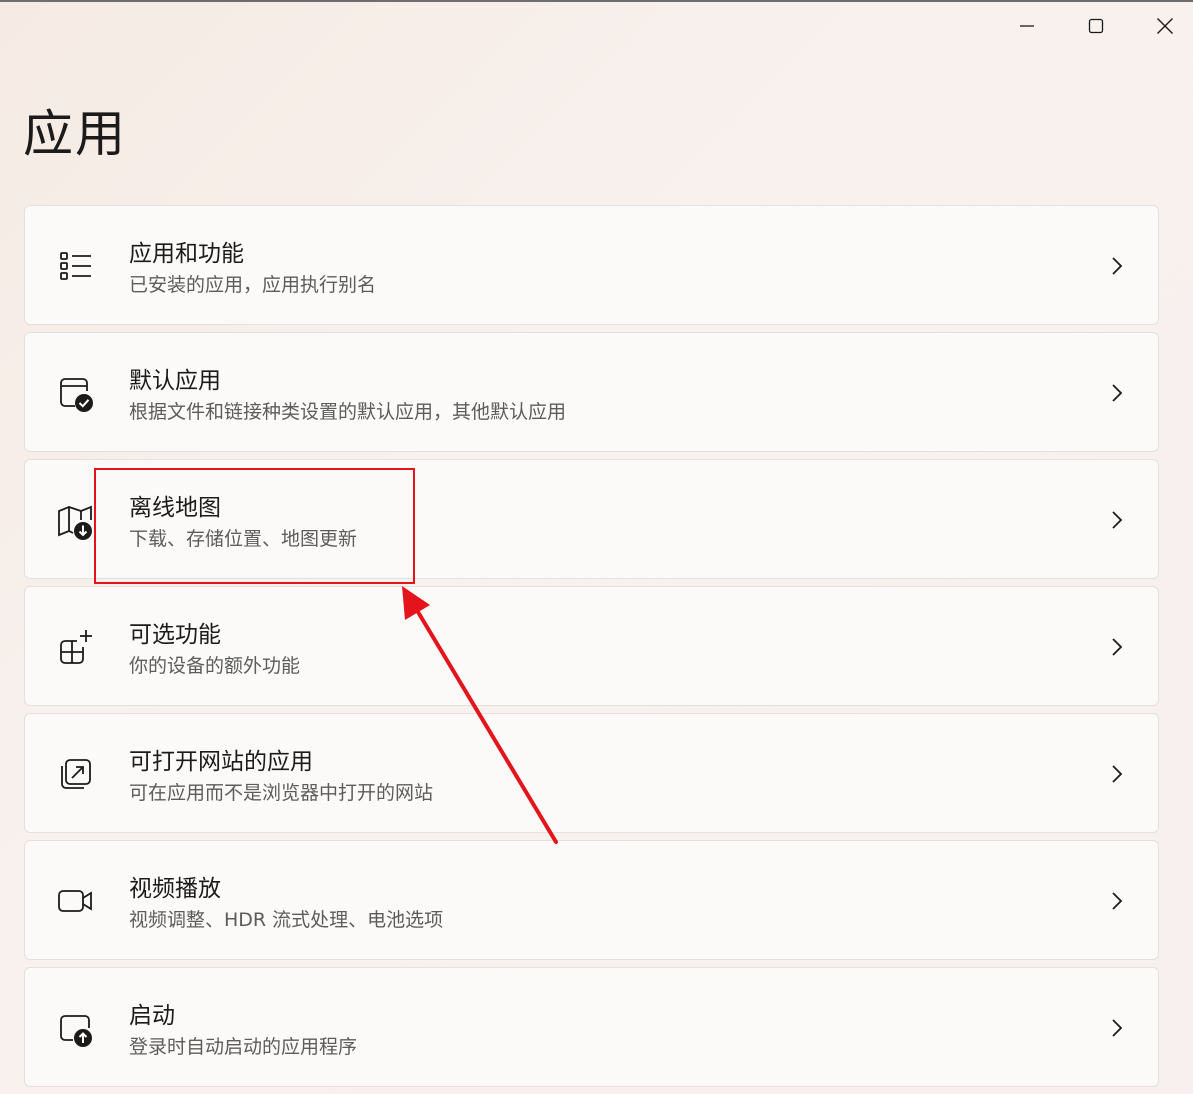 The image size is (1193, 1094). What do you see at coordinates (243, 1047) in the screenshot?
I see `item-subtitle: 登录时自动启动的应用程序` at bounding box center [243, 1047].